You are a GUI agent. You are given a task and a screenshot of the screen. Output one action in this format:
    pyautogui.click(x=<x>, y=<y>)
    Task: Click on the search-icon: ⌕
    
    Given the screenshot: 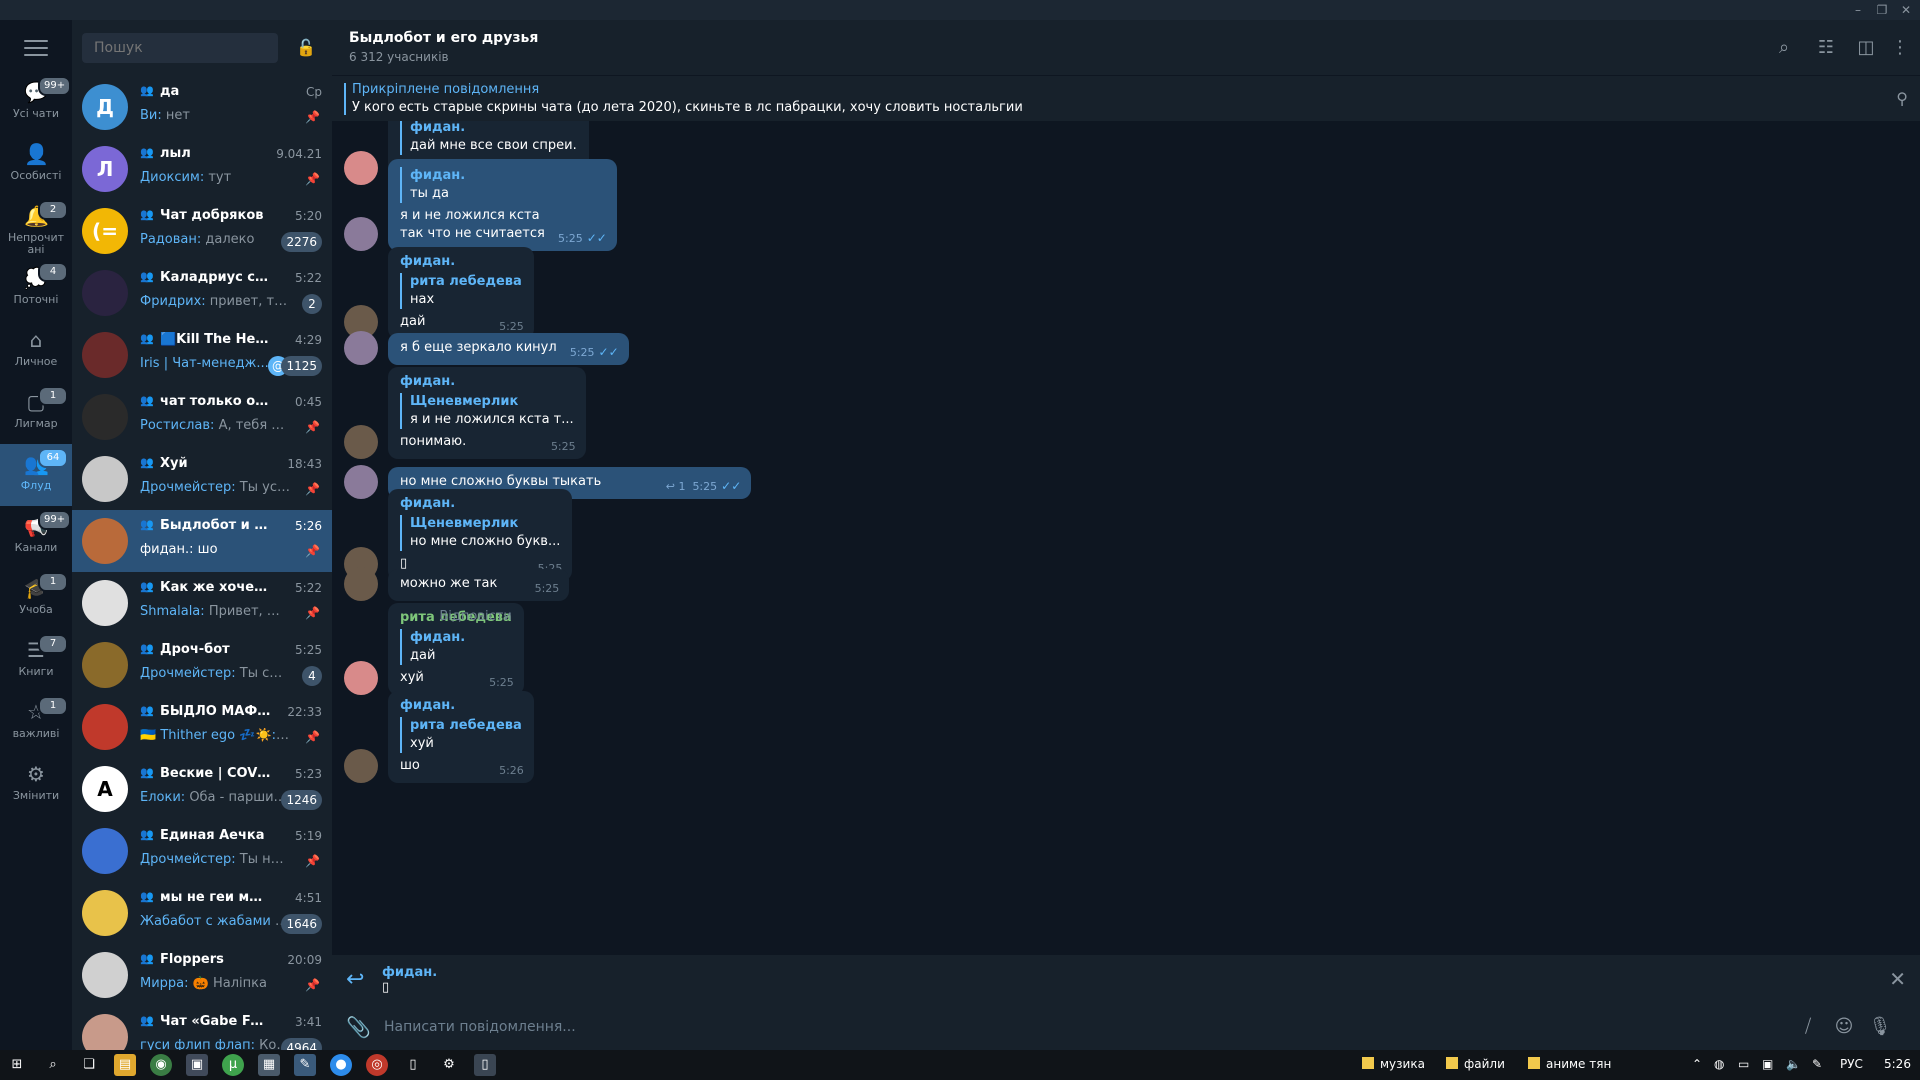 What is the action you would take?
    pyautogui.click(x=1784, y=48)
    